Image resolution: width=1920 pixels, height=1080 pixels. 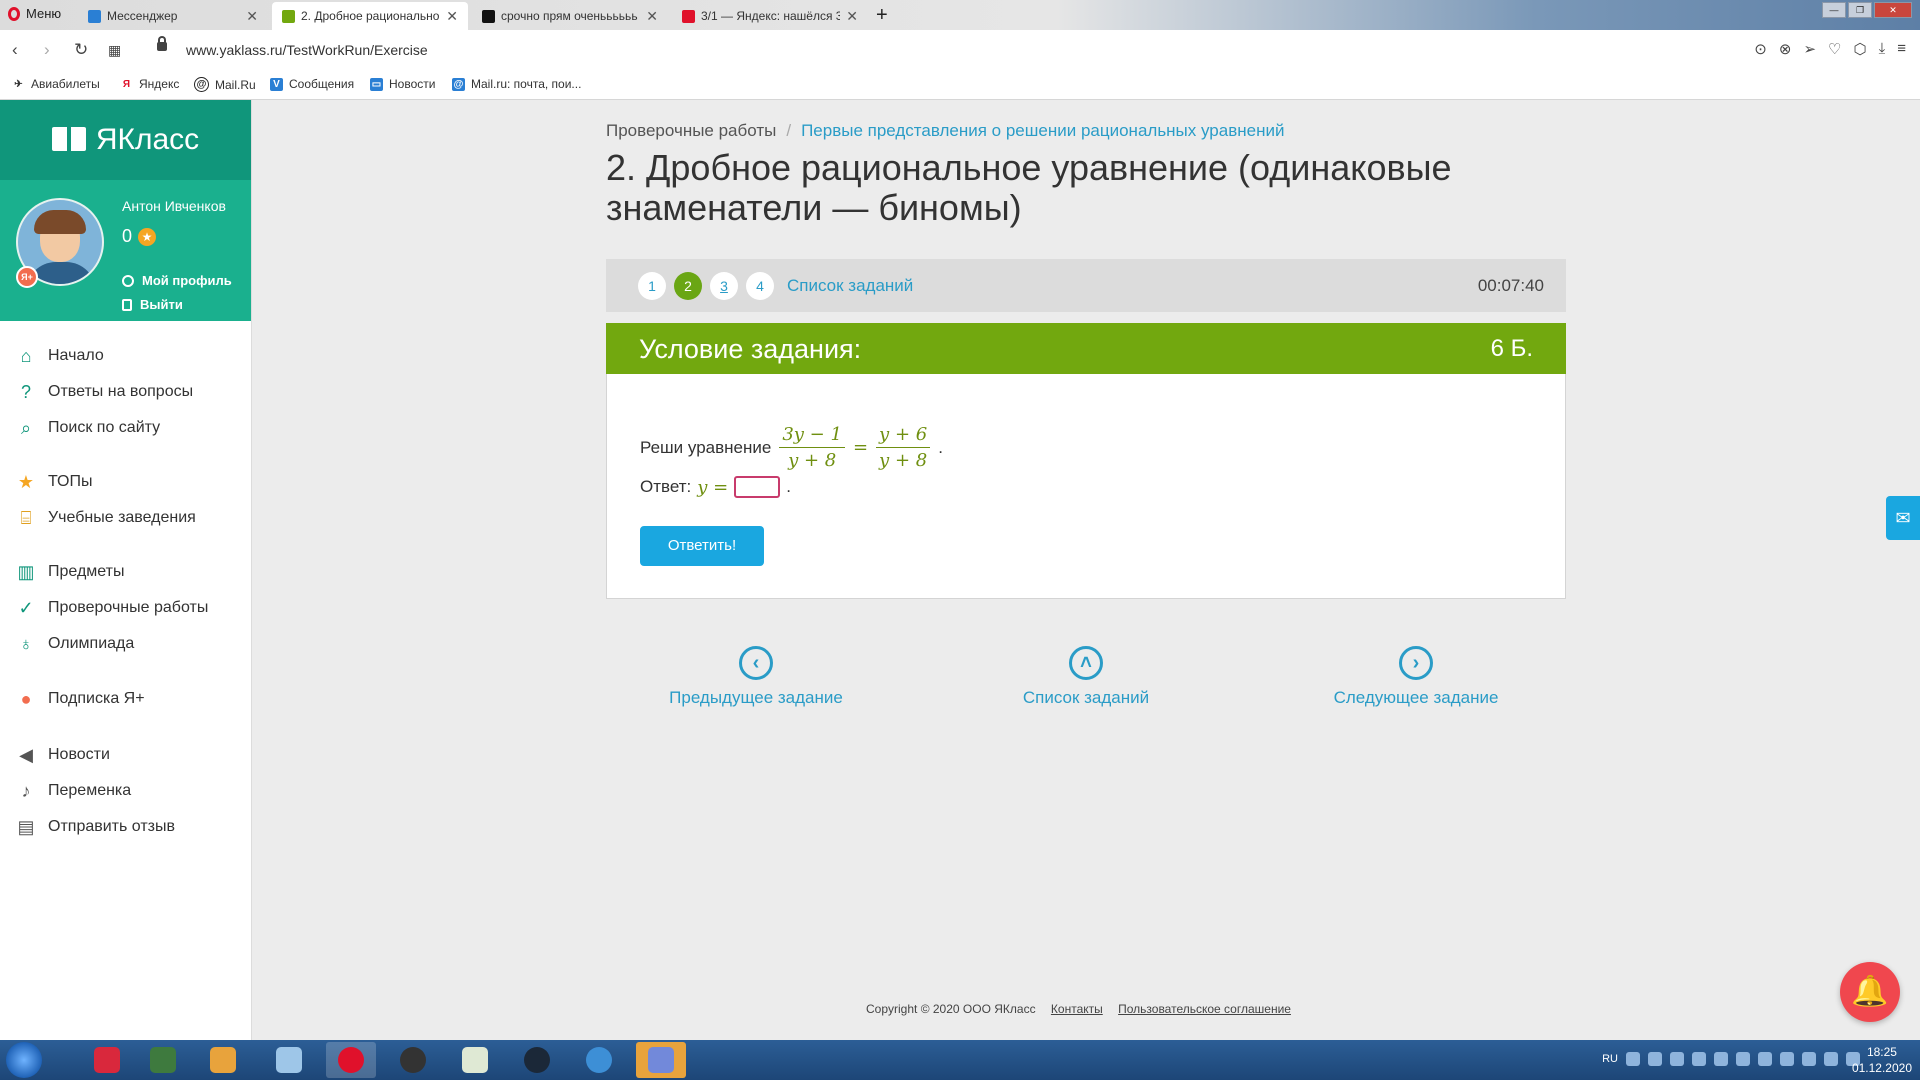 I want to click on yandex-icon: Я, so click(x=126, y=84).